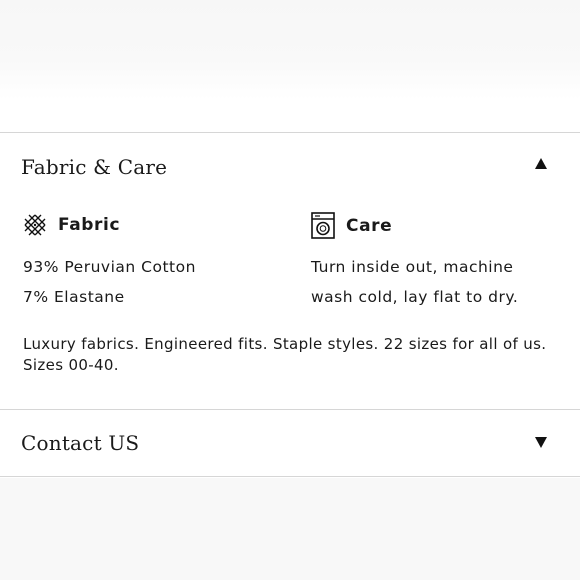  What do you see at coordinates (369, 225) in the screenshot?
I see `care-heading-label: Care` at bounding box center [369, 225].